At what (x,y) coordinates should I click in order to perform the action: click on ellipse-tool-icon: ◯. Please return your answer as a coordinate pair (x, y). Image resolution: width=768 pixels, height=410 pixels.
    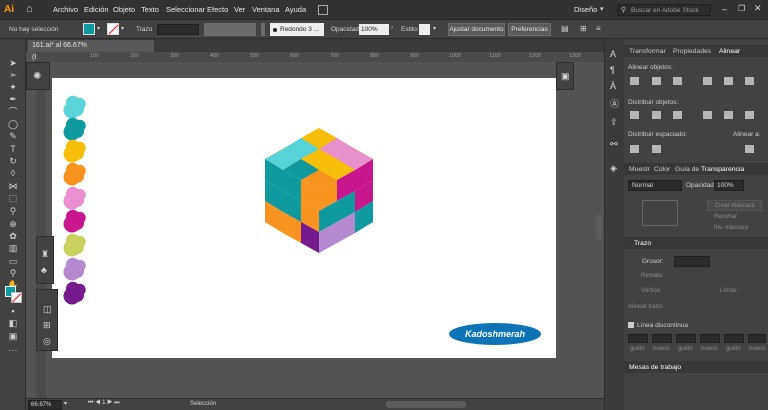
    Looking at the image, I should click on (13, 124).